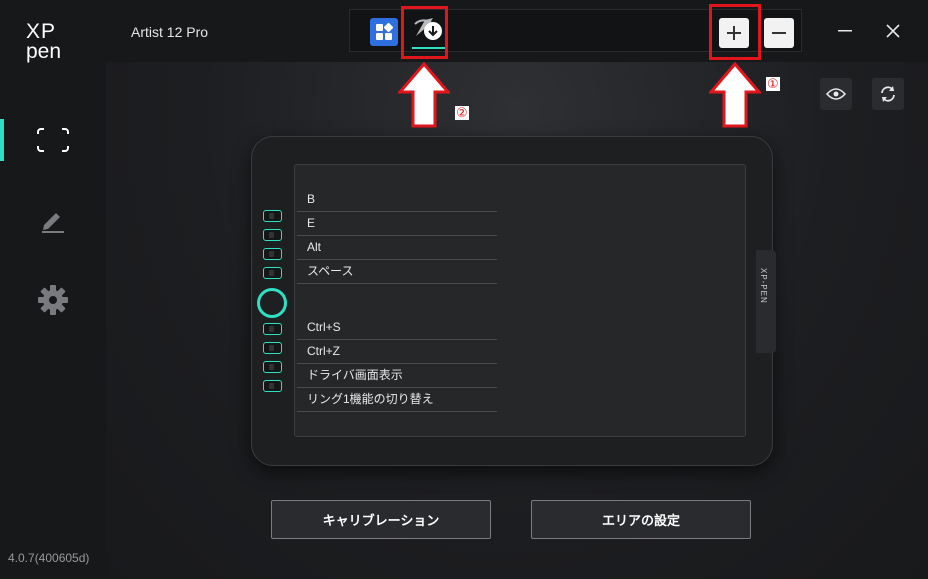 This screenshot has width=928, height=579. I want to click on key-label-2: E, so click(397, 224).